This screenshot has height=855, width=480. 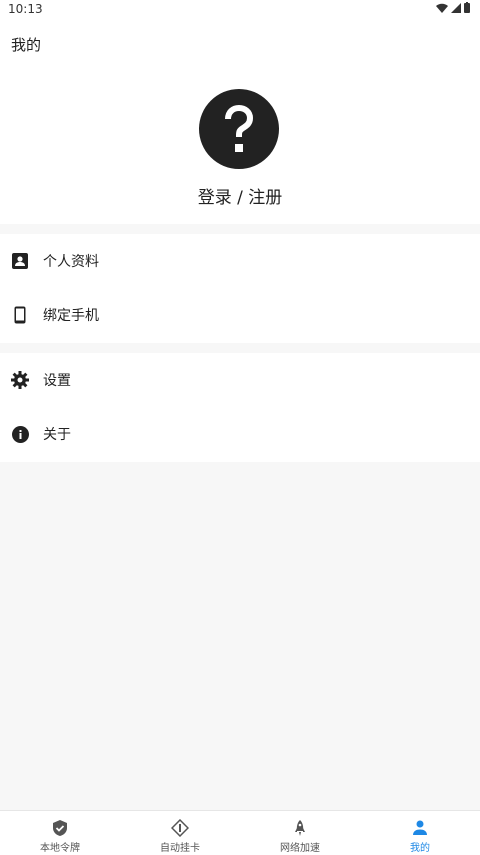 I want to click on menu-item-label: 绑定手机, so click(x=71, y=316).